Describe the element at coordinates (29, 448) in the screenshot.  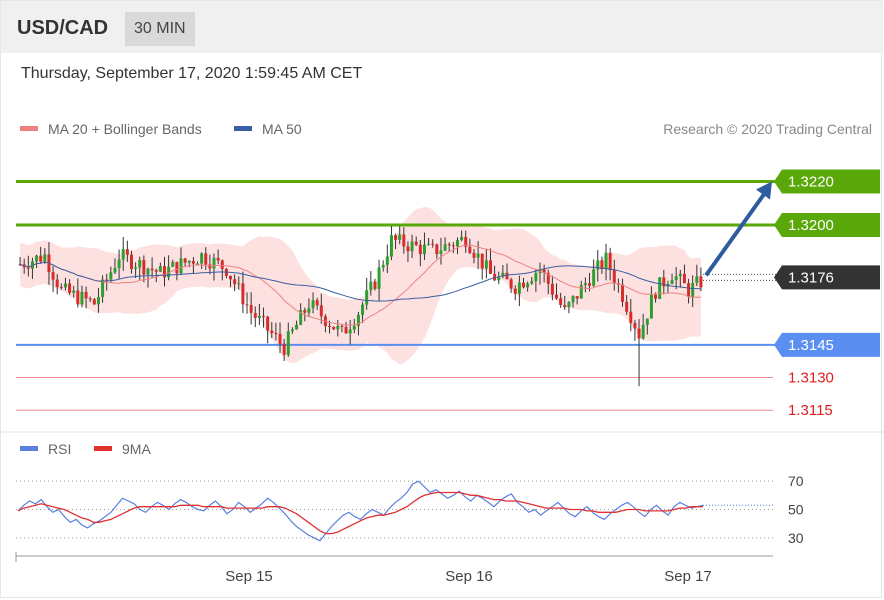
I see `rsi-legend-swatch` at that location.